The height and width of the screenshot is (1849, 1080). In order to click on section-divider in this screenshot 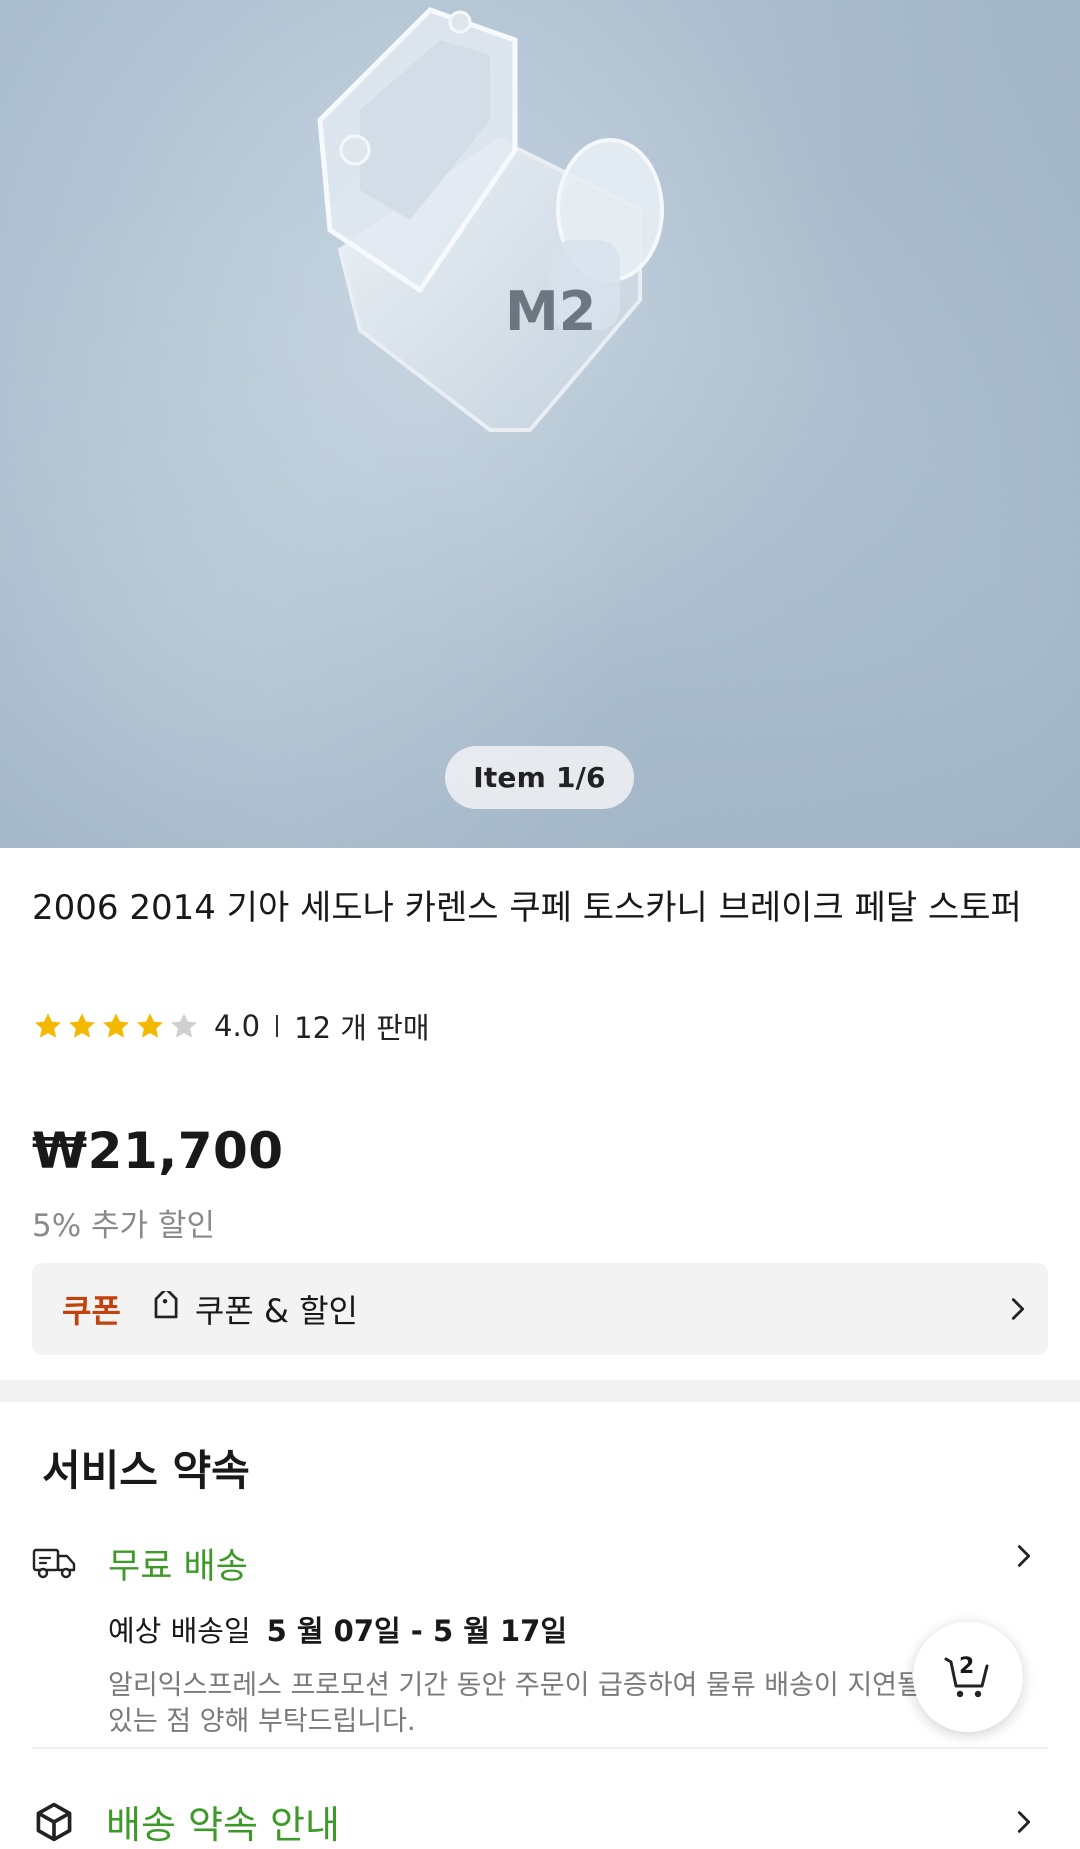, I will do `click(540, 1391)`.